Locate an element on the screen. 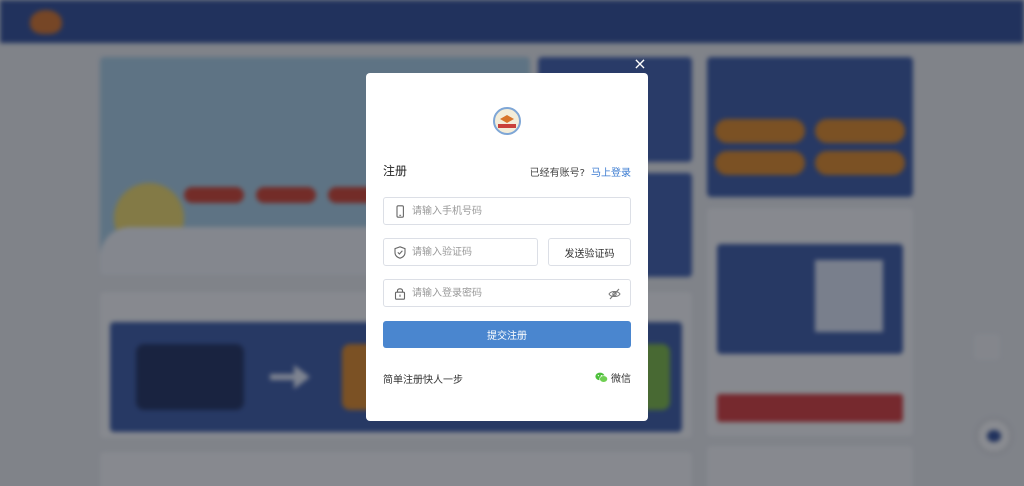 The width and height of the screenshot is (1024, 486). have-account-text: 已经有账号? is located at coordinates (557, 173).